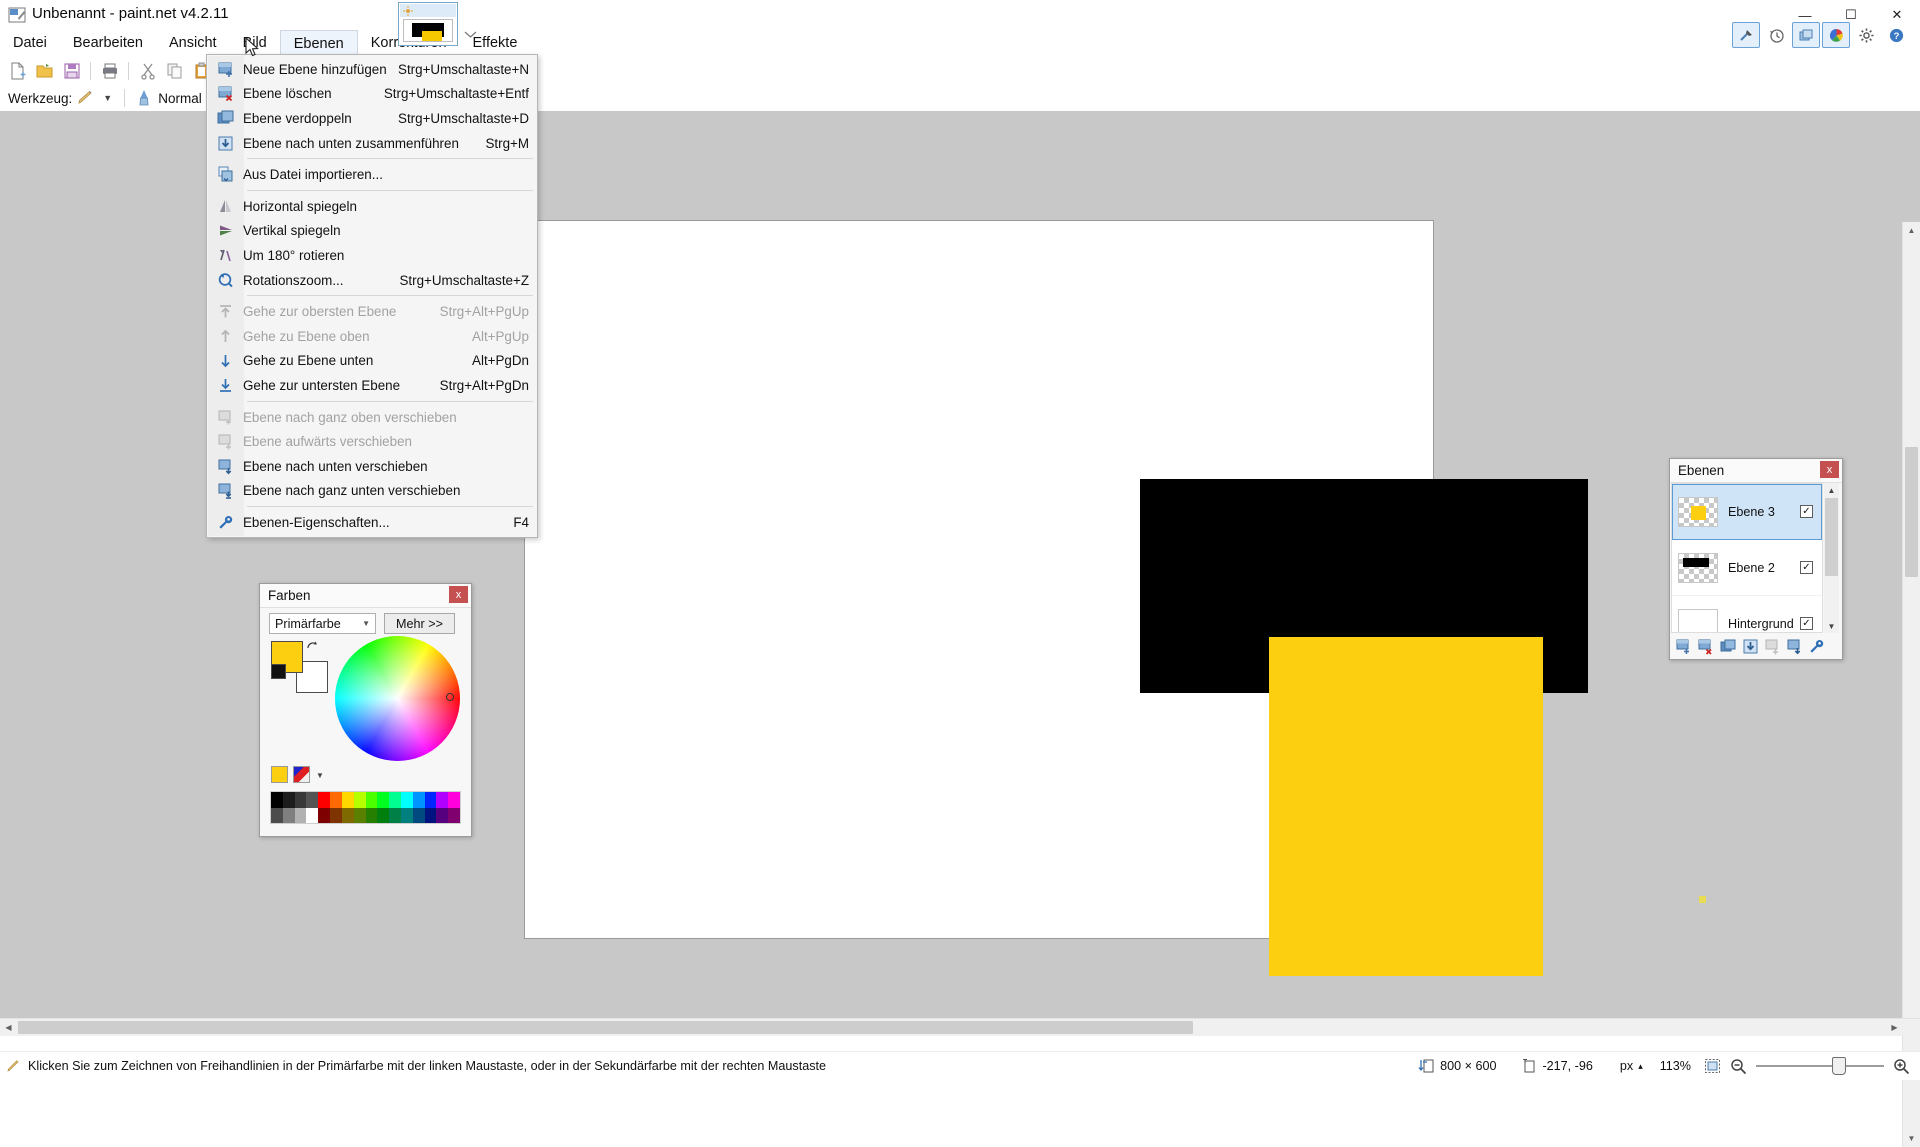 The height and width of the screenshot is (1147, 1920). I want to click on palette-select-button, so click(301, 774).